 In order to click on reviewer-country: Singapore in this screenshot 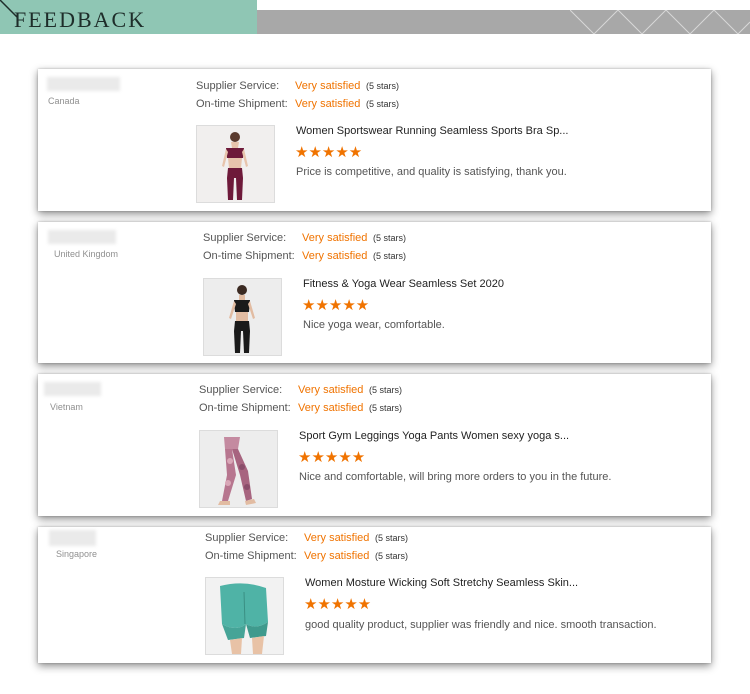, I will do `click(77, 554)`.